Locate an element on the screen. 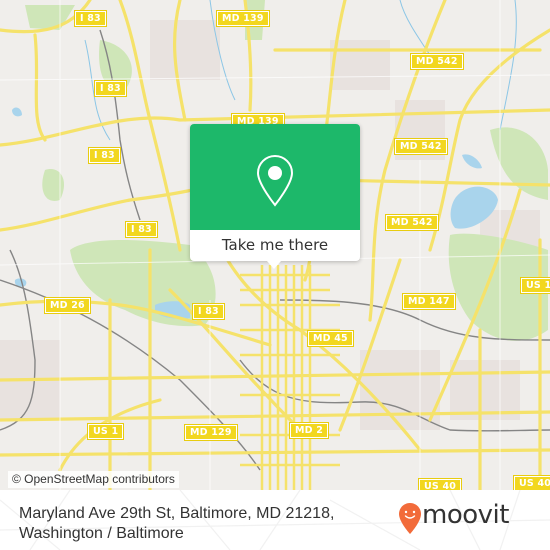 This screenshot has height=550, width=550. take-me-there-button: Take me there is located at coordinates (275, 245).